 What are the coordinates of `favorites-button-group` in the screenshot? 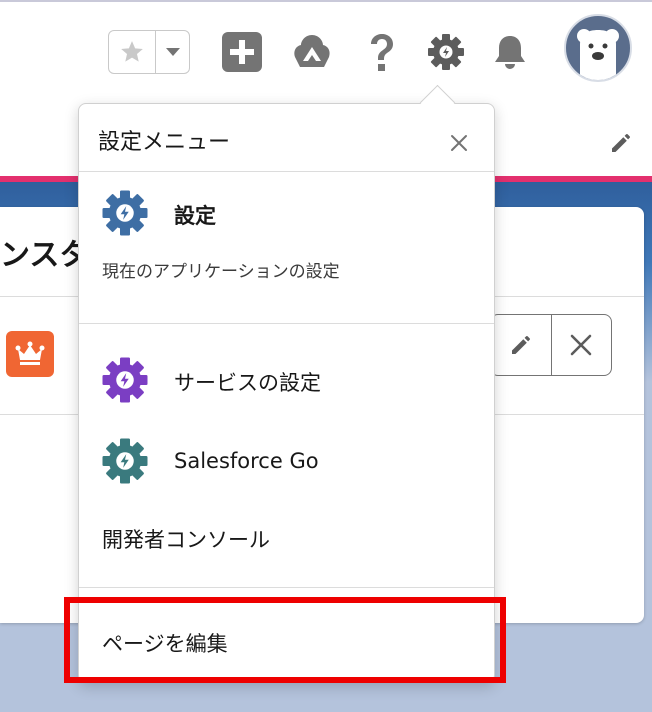 It's located at (149, 52).